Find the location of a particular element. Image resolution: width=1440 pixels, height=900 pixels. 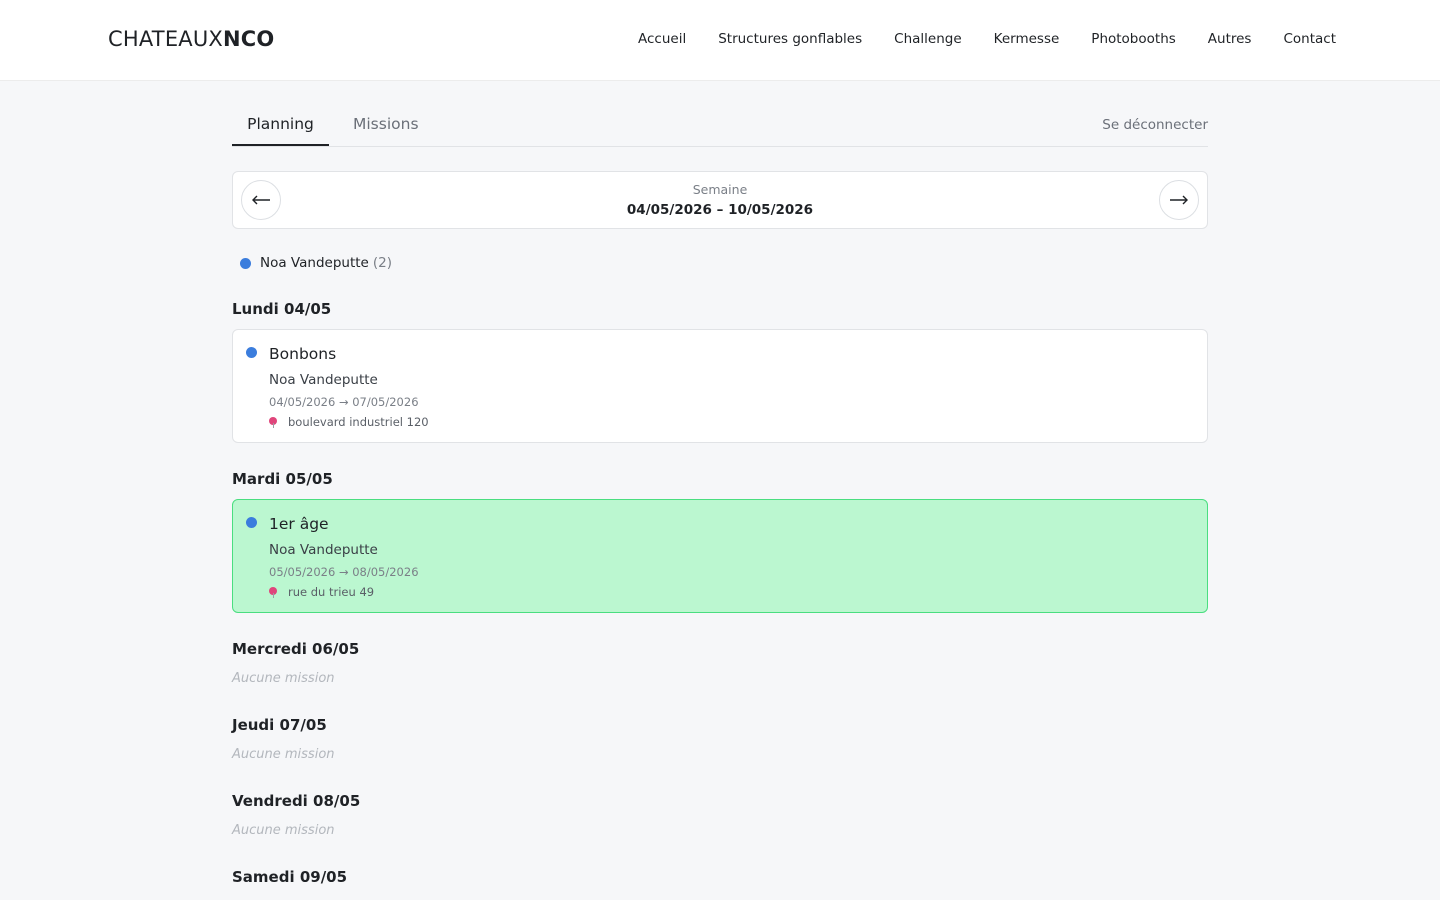

mission-address-text: rue du trieu 49 is located at coordinates (331, 592).